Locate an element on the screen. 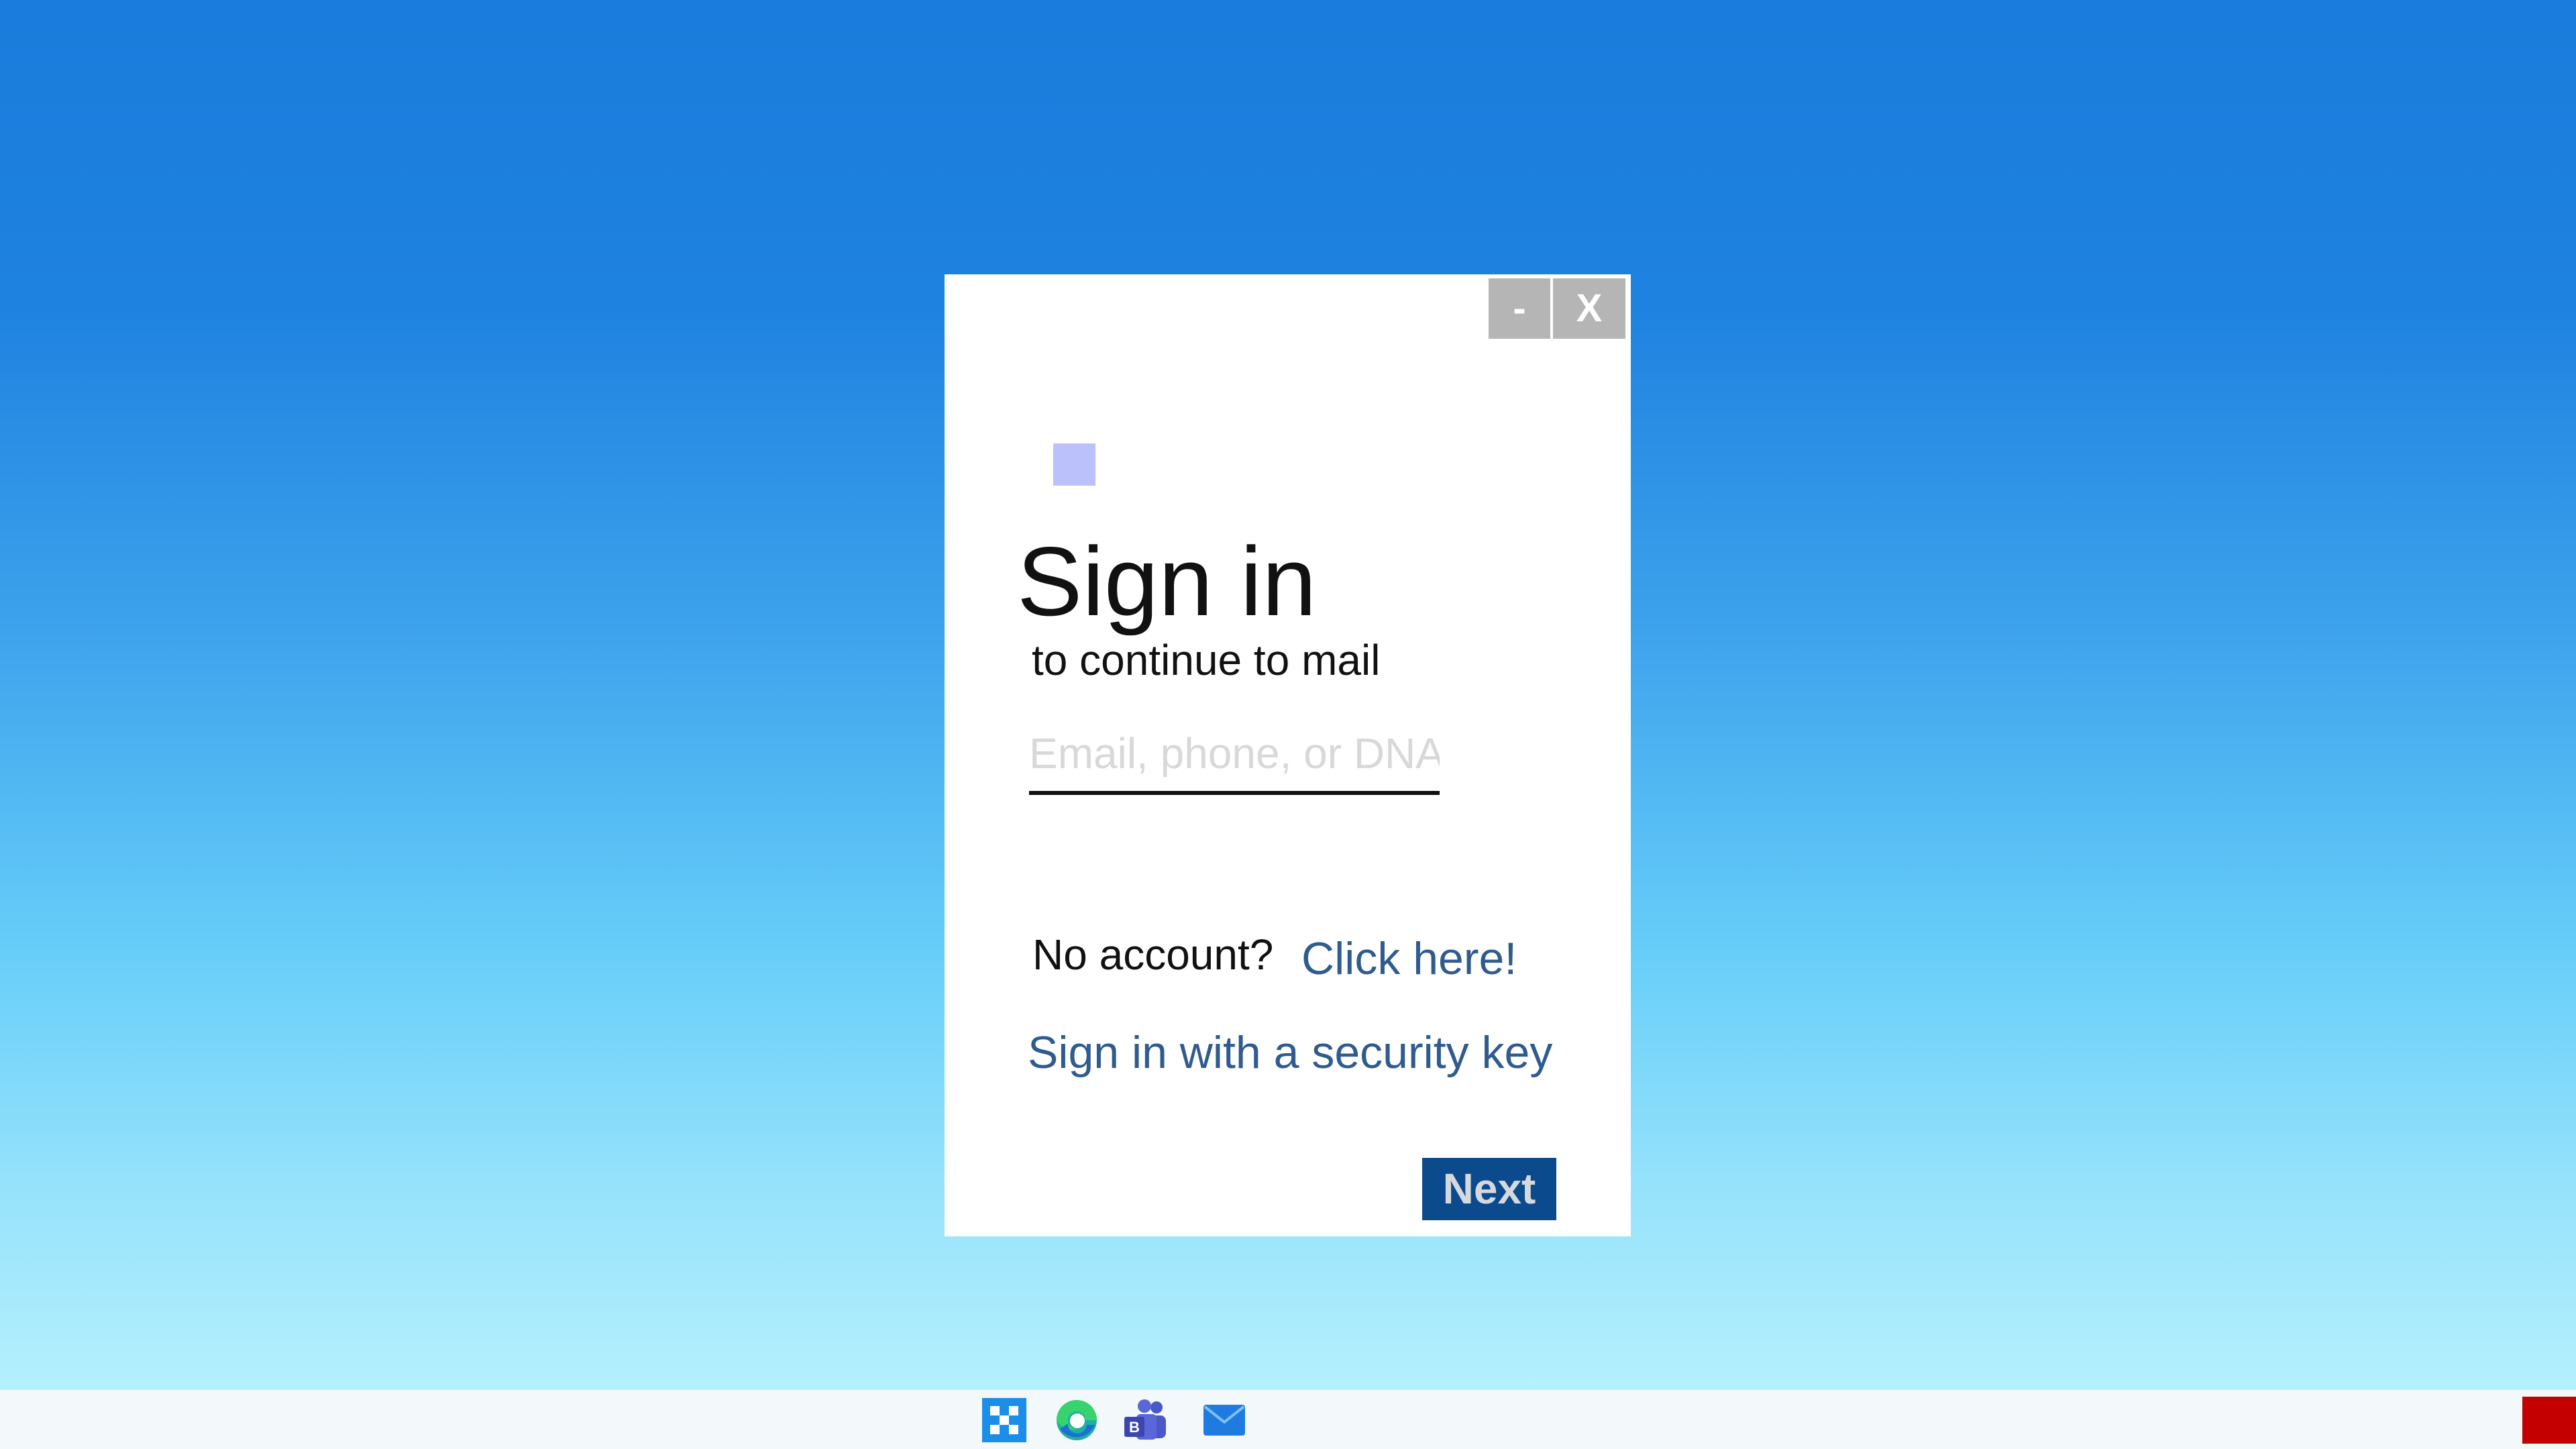 Image resolution: width=2576 pixels, height=1449 pixels. teams-icon: B is located at coordinates (1145, 1420).